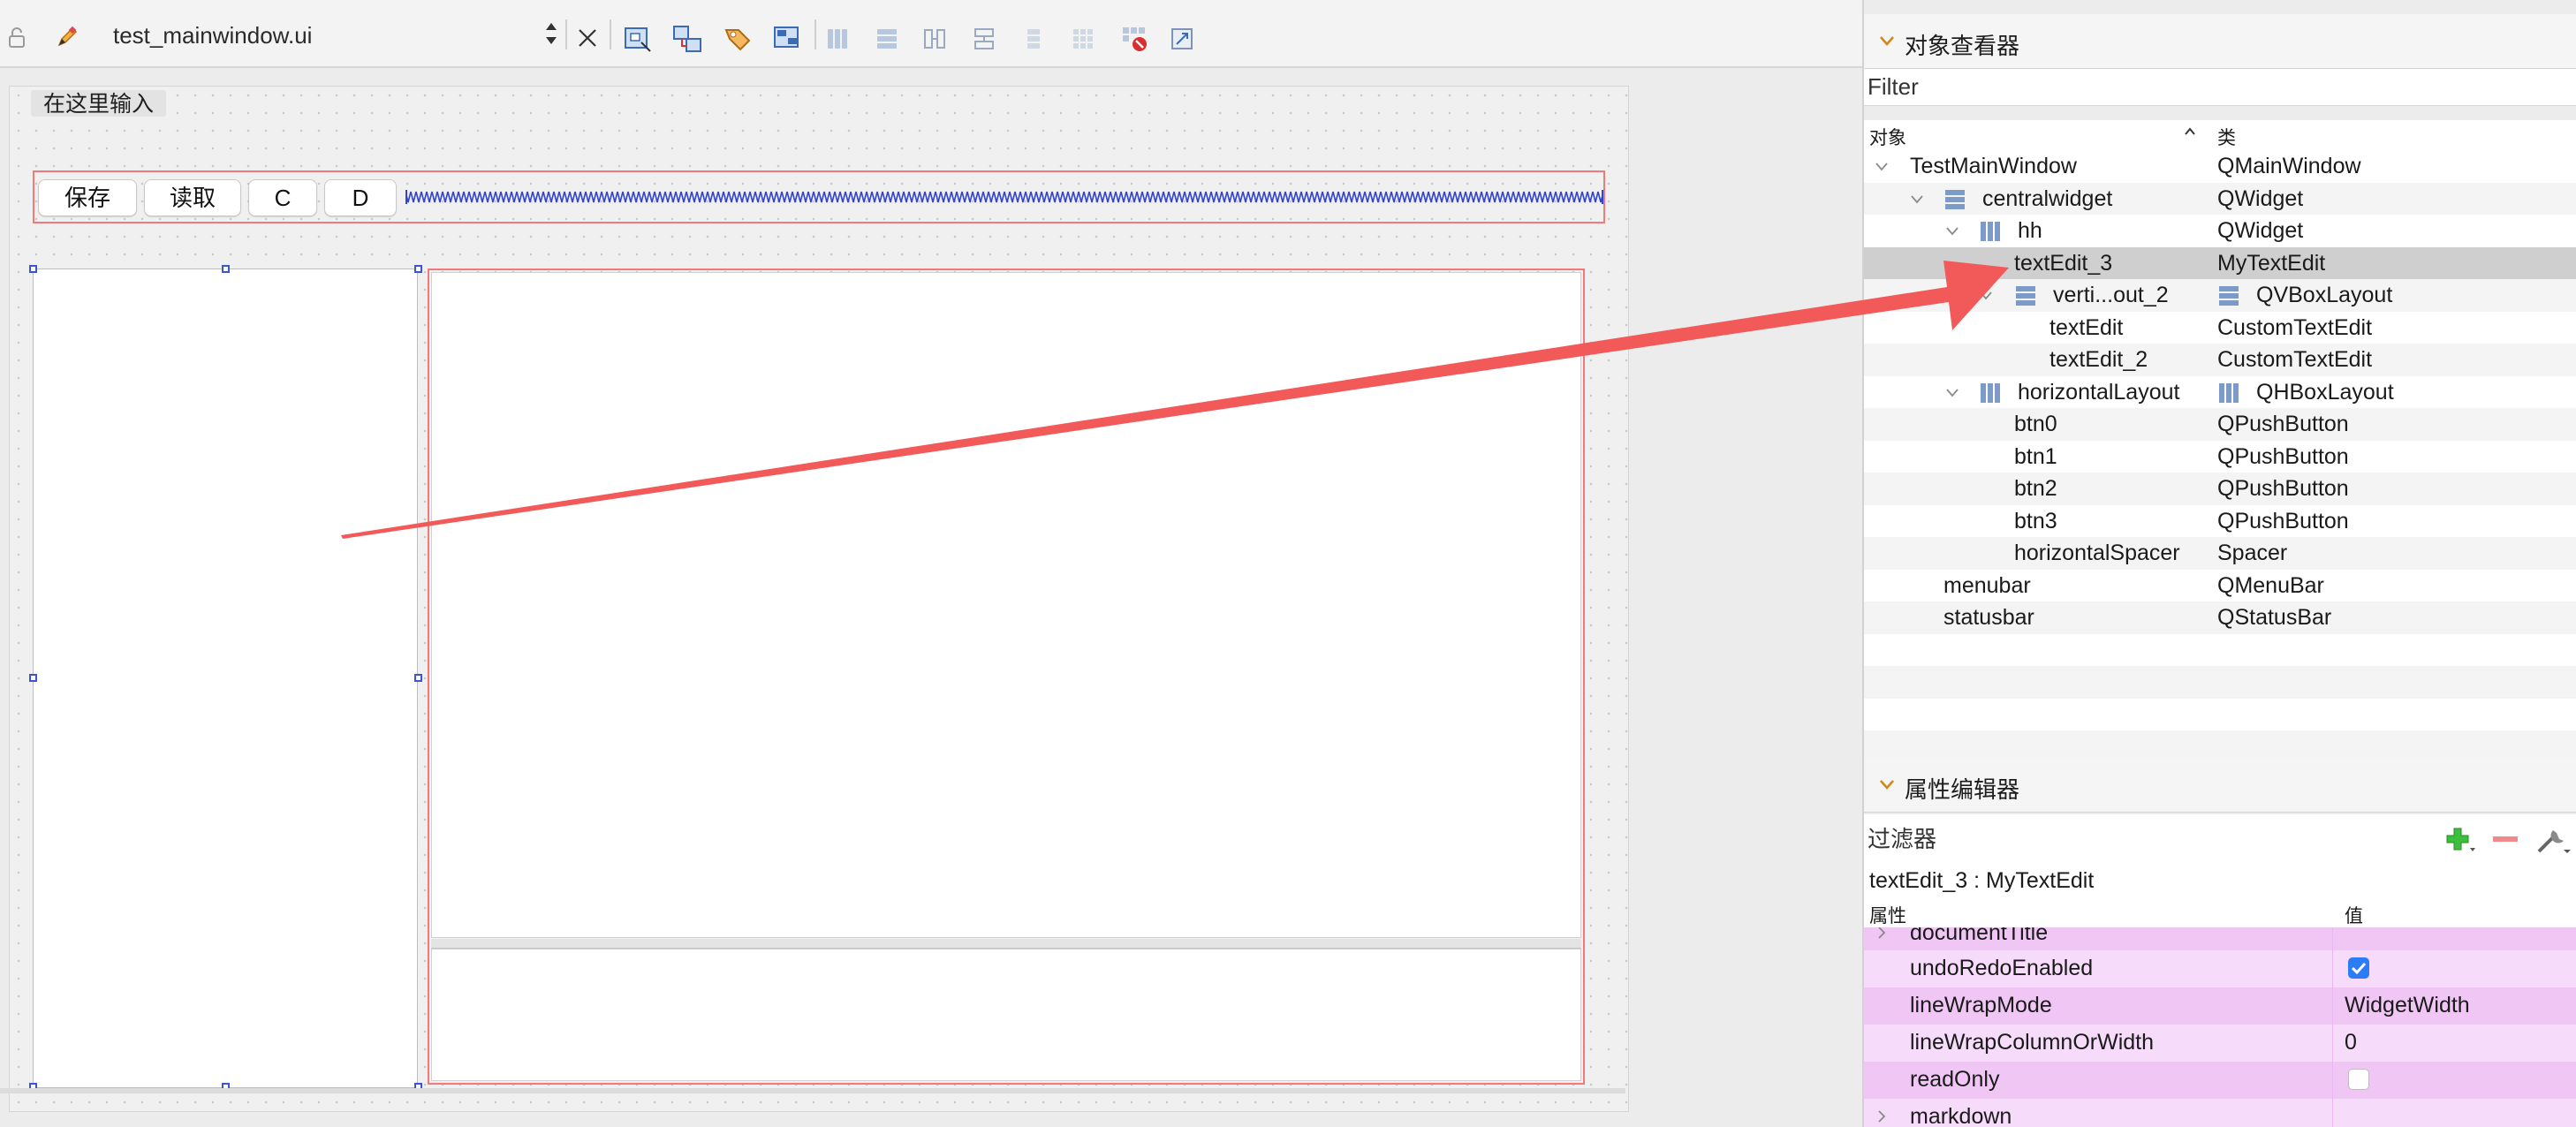 Image resolution: width=2576 pixels, height=1127 pixels. What do you see at coordinates (2220, 457) in the screenshot?
I see `tree-row: btn1 QPushButton` at bounding box center [2220, 457].